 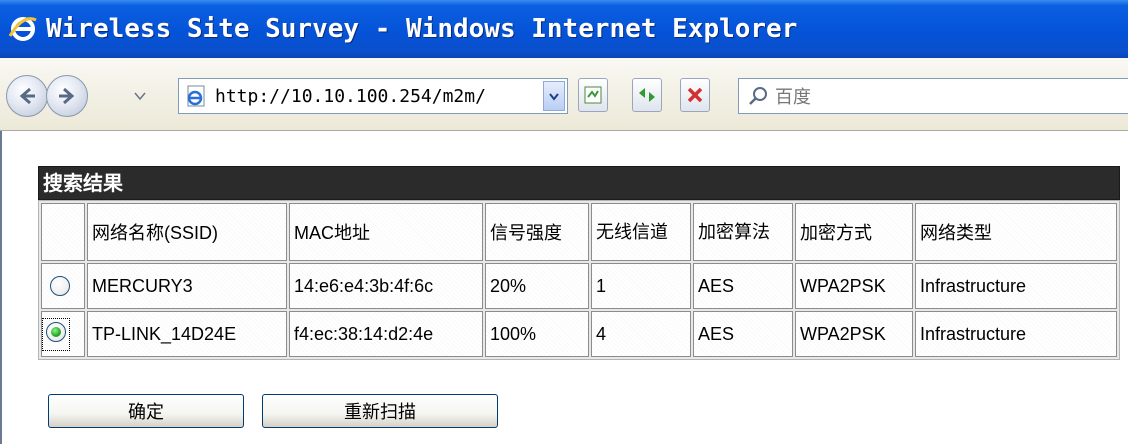 What do you see at coordinates (146, 411) in the screenshot?
I see `ok-button: 确定` at bounding box center [146, 411].